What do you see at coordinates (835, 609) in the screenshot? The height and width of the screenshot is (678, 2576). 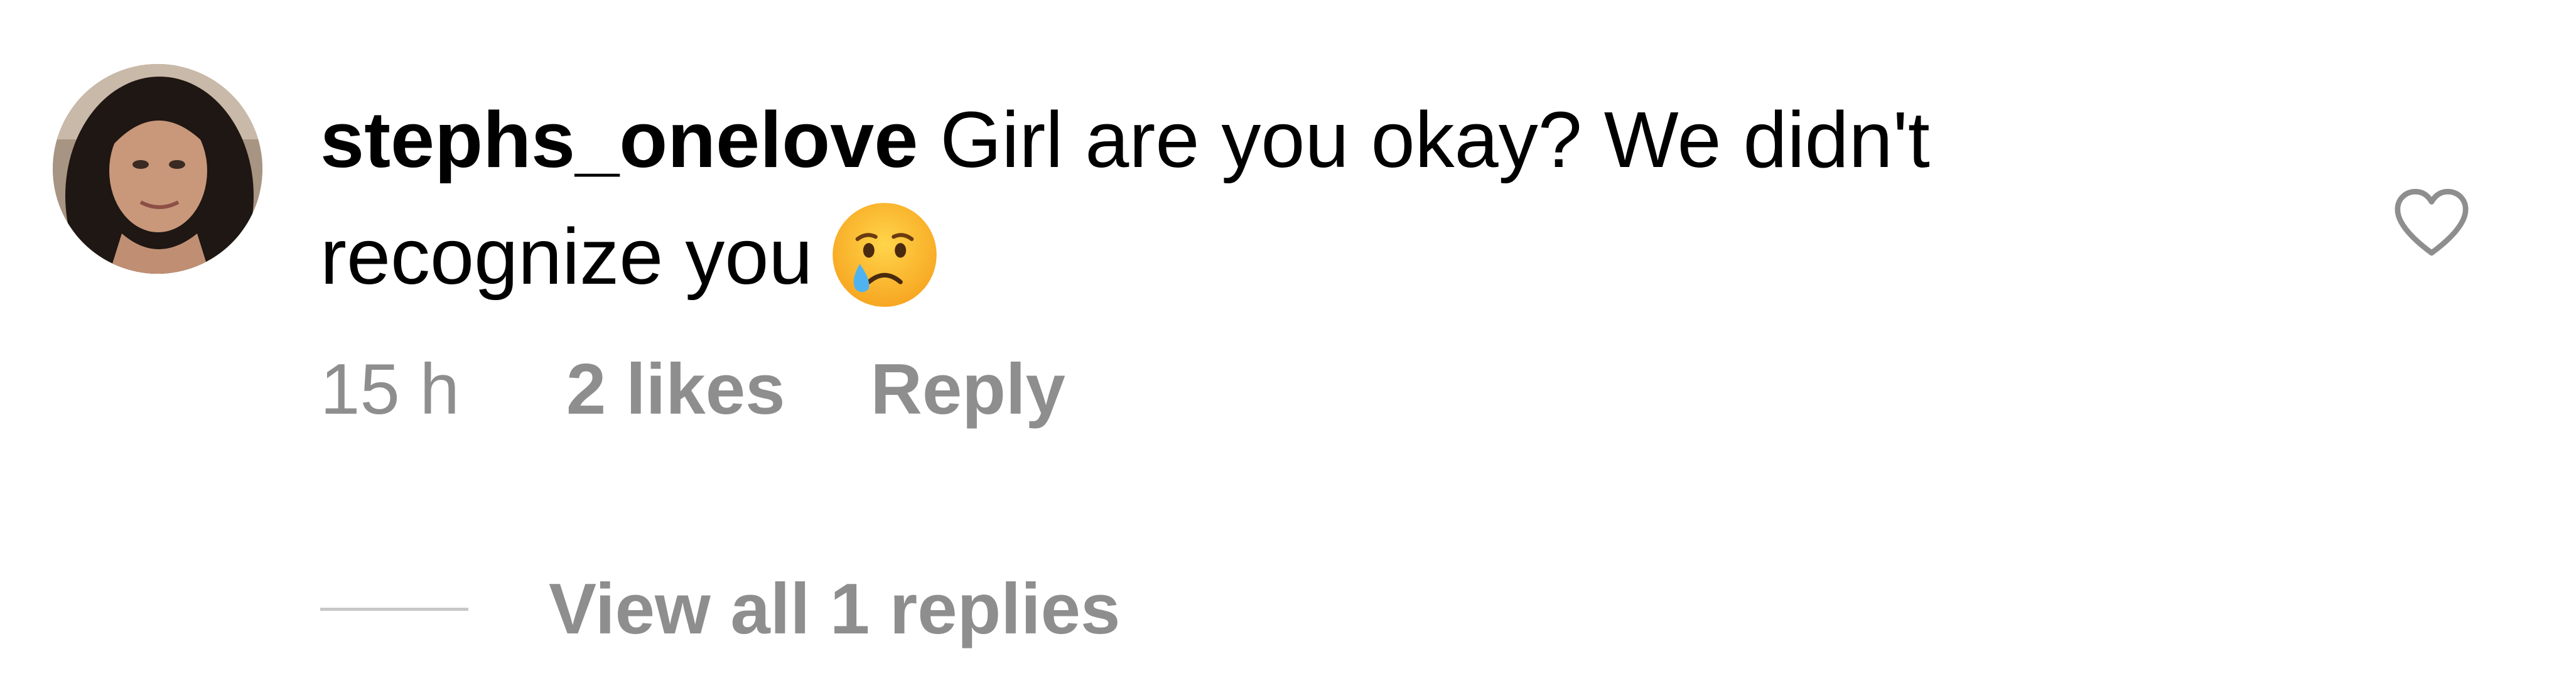 I see `view-replies-label: View all 1 replies` at bounding box center [835, 609].